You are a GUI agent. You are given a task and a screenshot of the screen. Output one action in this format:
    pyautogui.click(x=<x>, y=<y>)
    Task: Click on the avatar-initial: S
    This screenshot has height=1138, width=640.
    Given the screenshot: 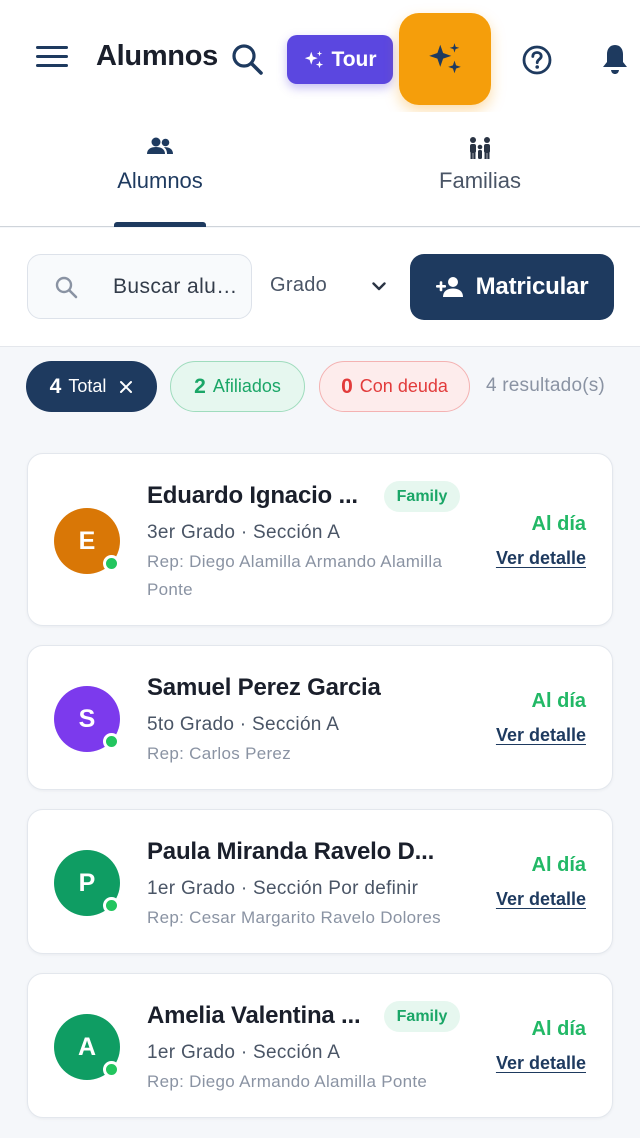 What is the action you would take?
    pyautogui.click(x=87, y=718)
    